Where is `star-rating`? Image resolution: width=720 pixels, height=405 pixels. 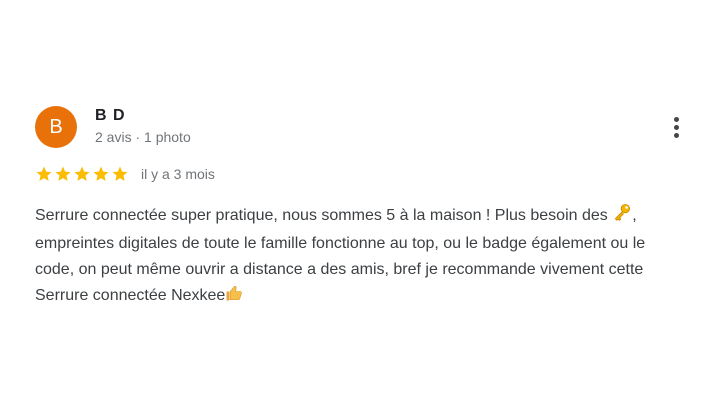 star-rating is located at coordinates (82, 174).